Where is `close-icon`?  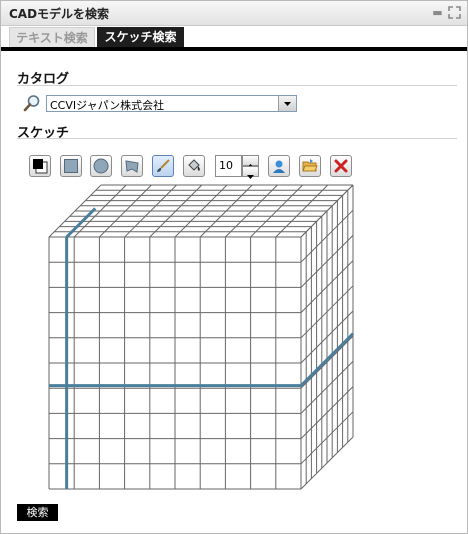
close-icon is located at coordinates (341, 166).